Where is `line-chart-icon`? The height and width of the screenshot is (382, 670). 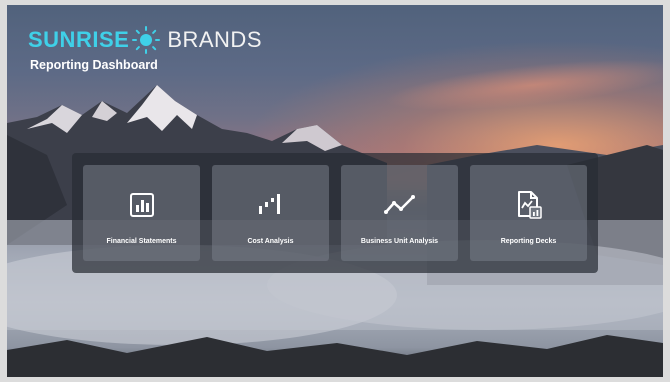 line-chart-icon is located at coordinates (399, 204).